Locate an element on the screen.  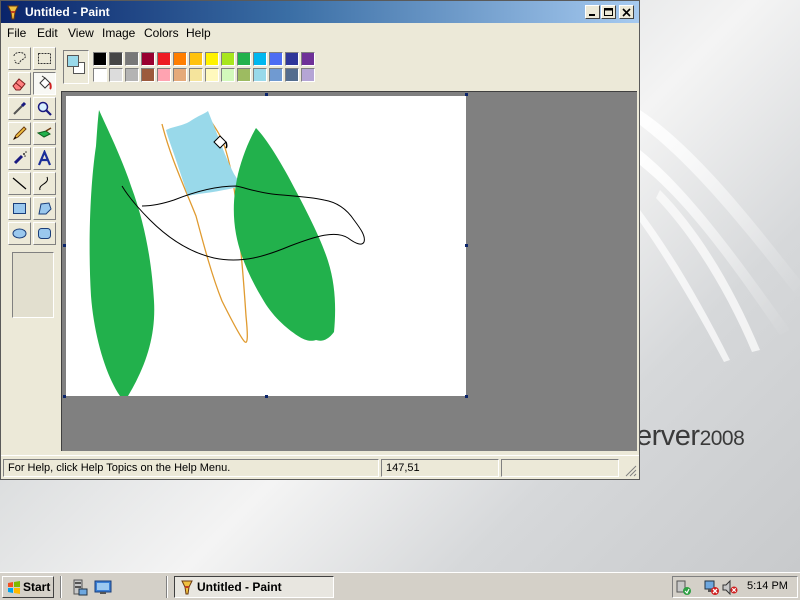
volume-muted-icon is located at coordinates (729, 587).